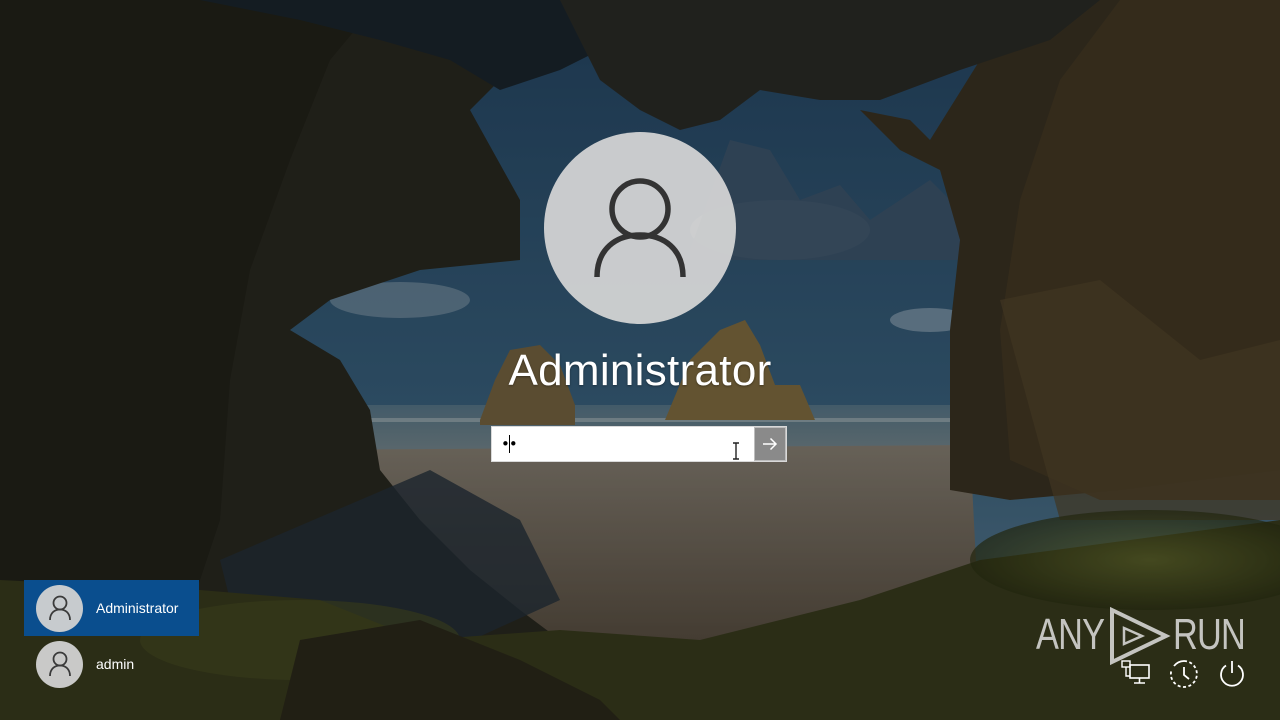 The width and height of the screenshot is (1280, 720). I want to click on watermark-text-left: ANY, so click(1070, 634).